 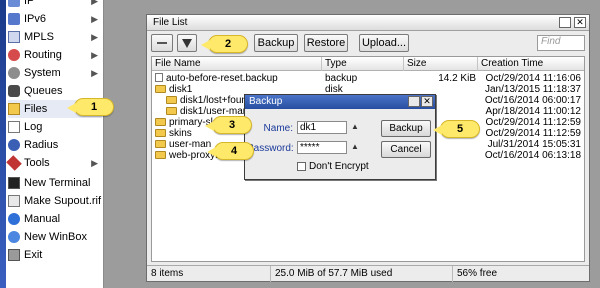 I want to click on callout-step-3: 3, so click(x=228, y=125).